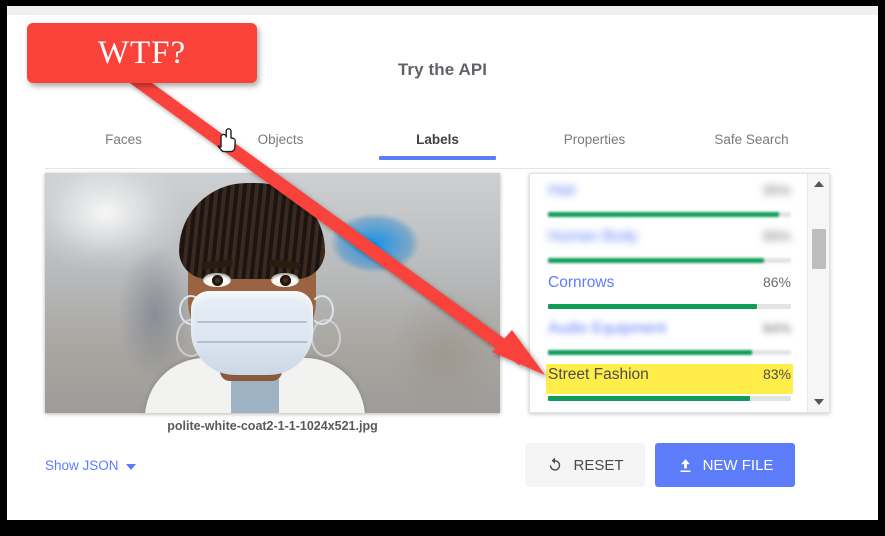 This screenshot has height=536, width=885. I want to click on new-file-label: NEW FILE, so click(738, 465).